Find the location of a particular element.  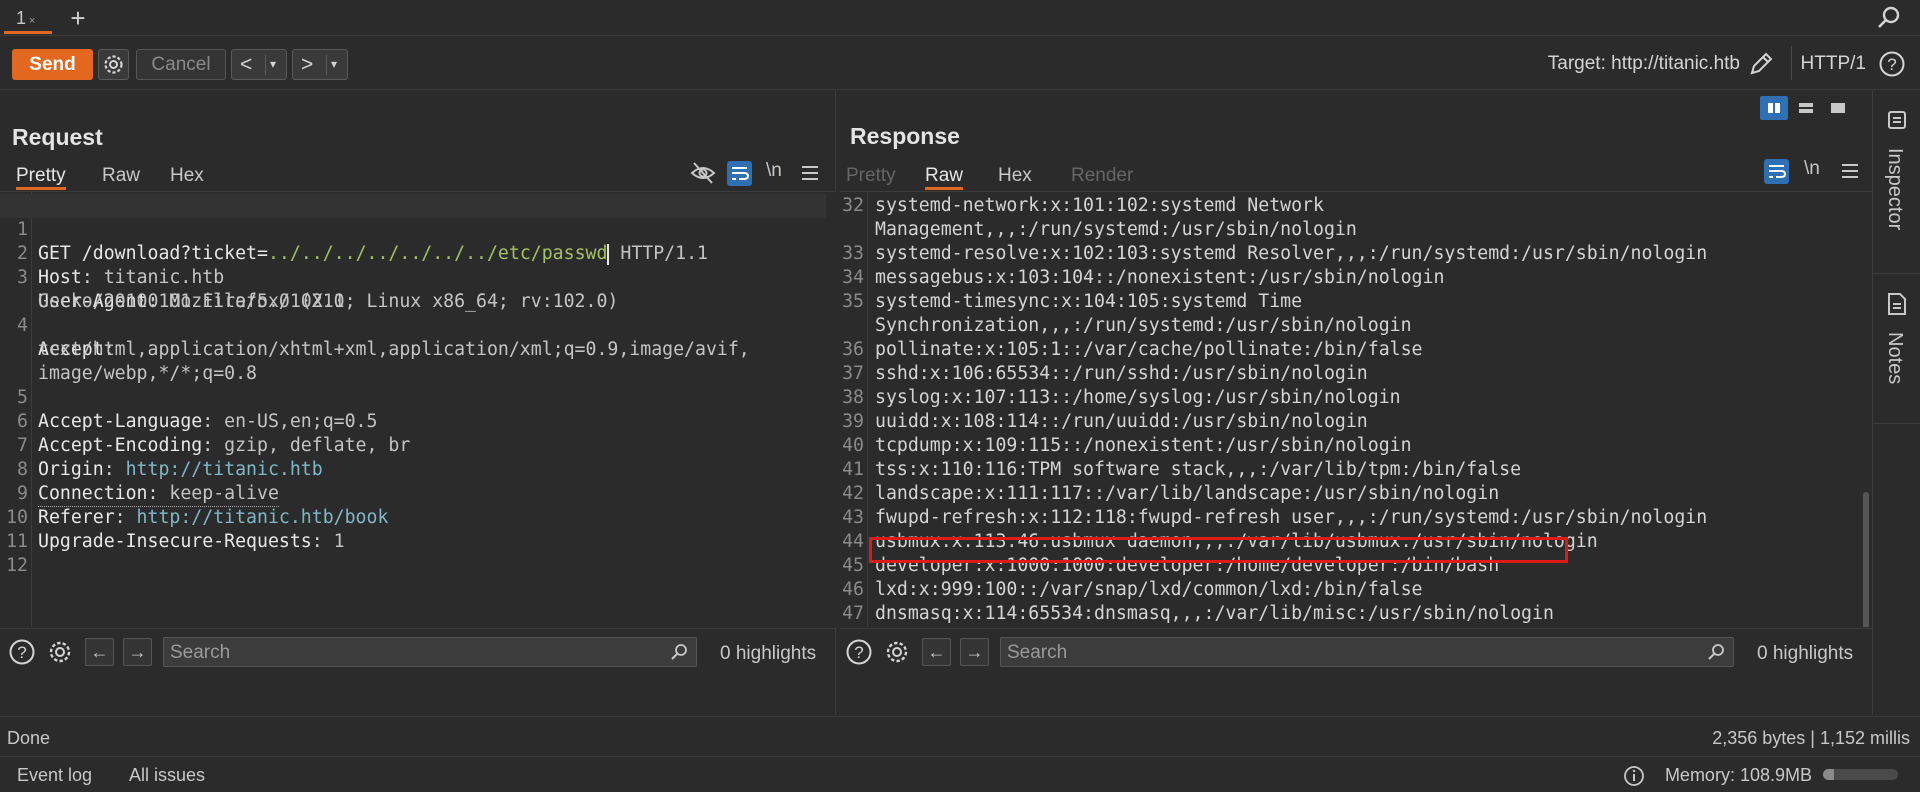

header-line: 2 Host: titanic.htb is located at coordinates (112, 253).